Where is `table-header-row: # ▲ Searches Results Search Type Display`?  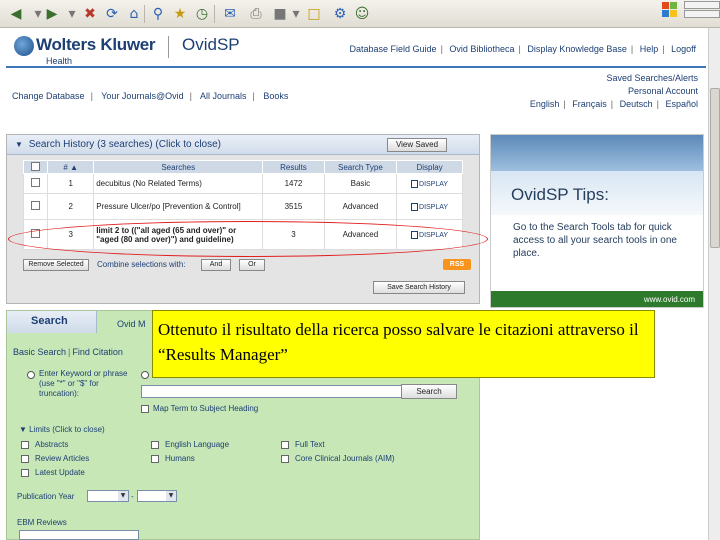
table-header-row: # ▲ Searches Results Search Type Display is located at coordinates (242, 167).